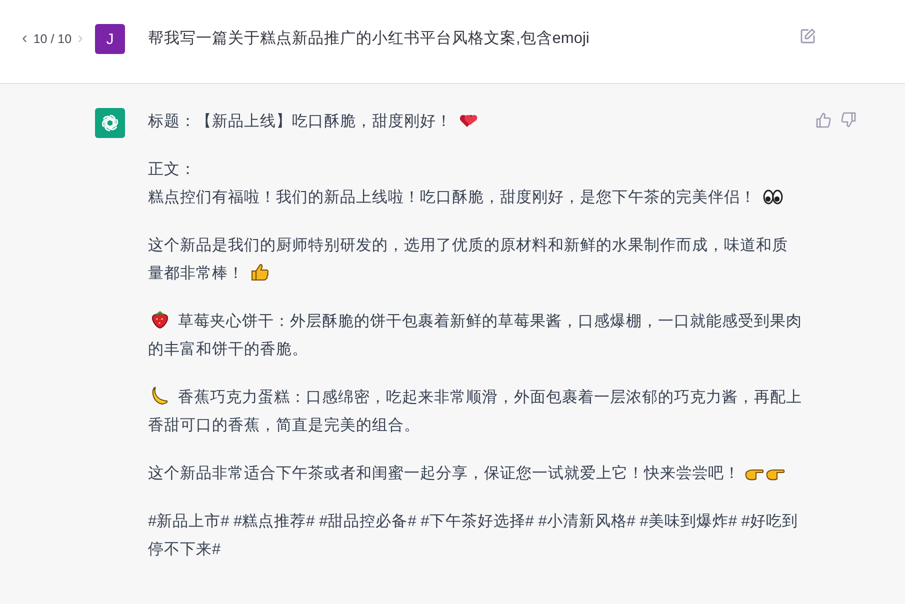 Image resolution: width=905 pixels, height=604 pixels. Describe the element at coordinates (52, 39) in the screenshot. I see `page-counter: 10 / 10` at that location.